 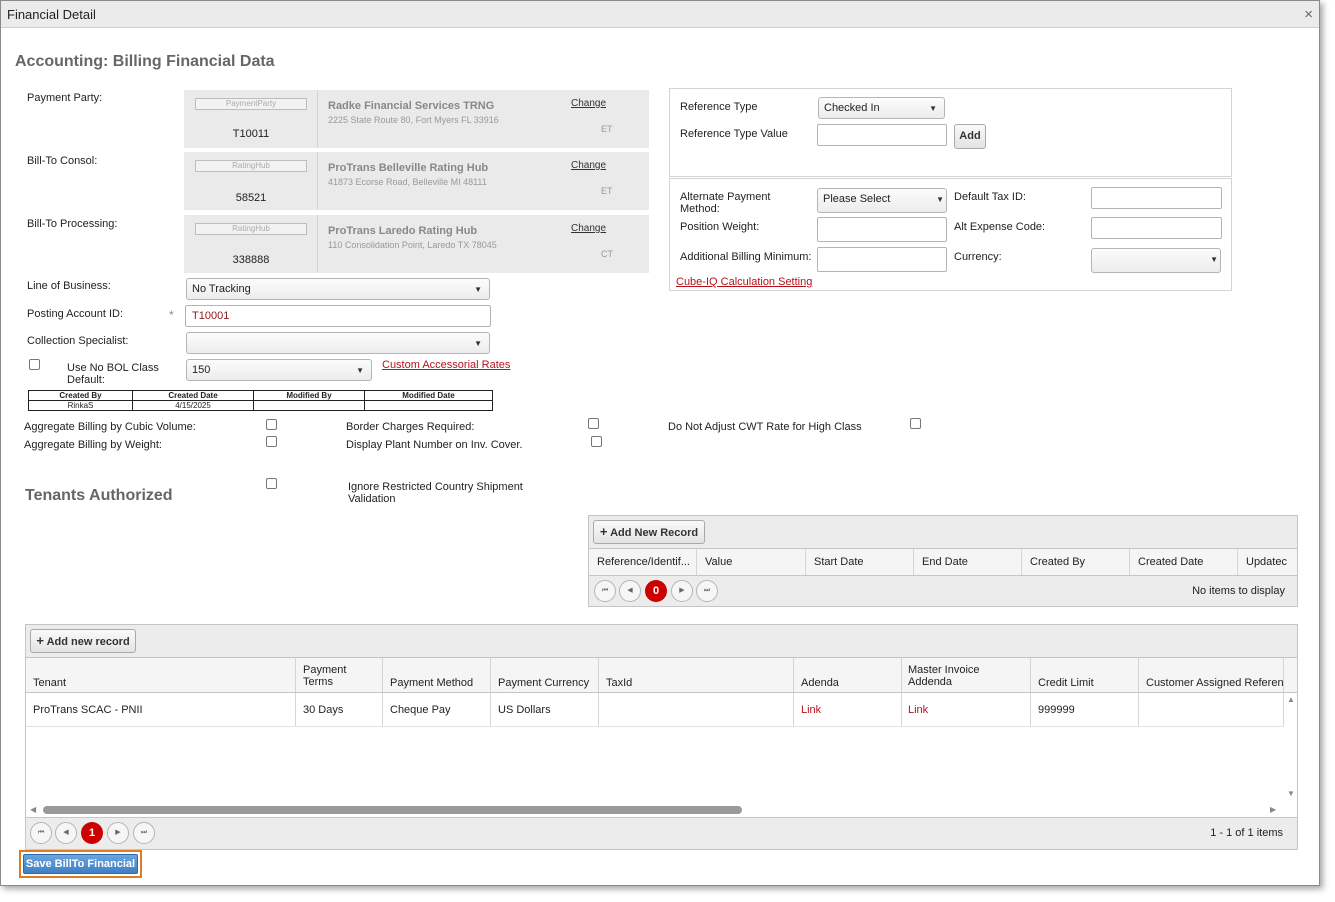 What do you see at coordinates (271, 483) in the screenshot?
I see `ignore-restricted-checkbox` at bounding box center [271, 483].